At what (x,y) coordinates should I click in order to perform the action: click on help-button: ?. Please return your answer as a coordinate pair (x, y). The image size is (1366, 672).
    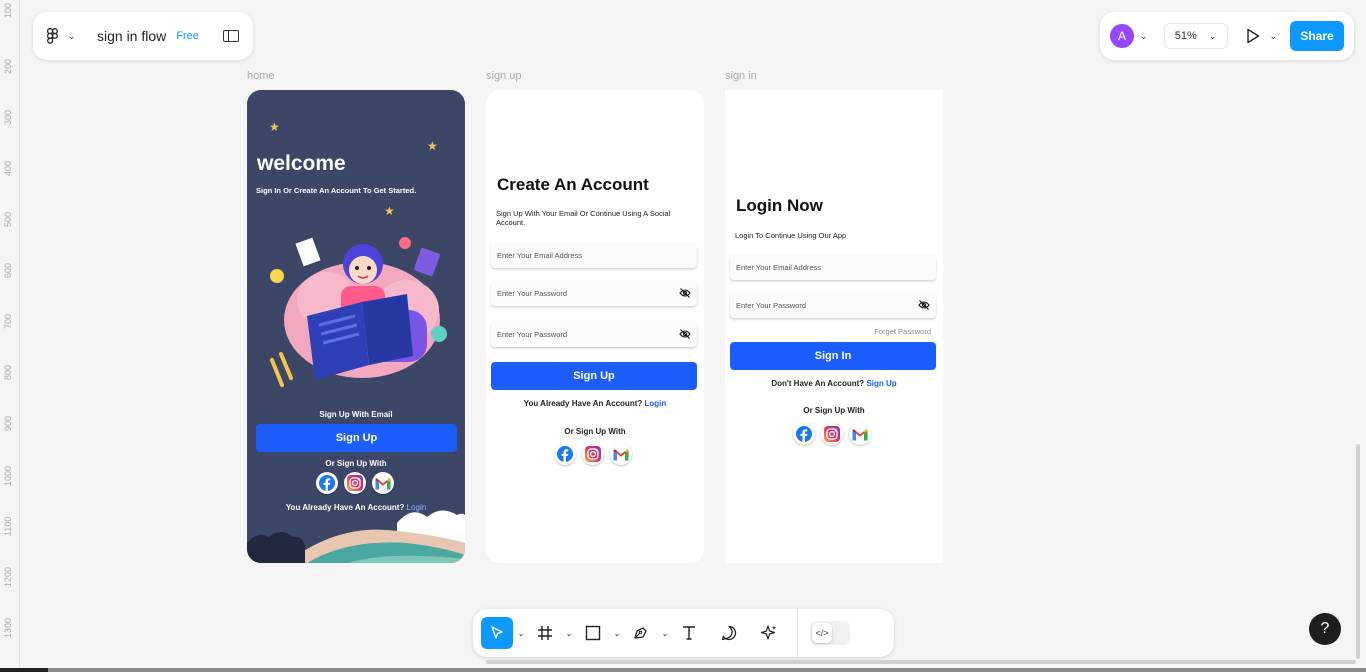
    Looking at the image, I should click on (1325, 629).